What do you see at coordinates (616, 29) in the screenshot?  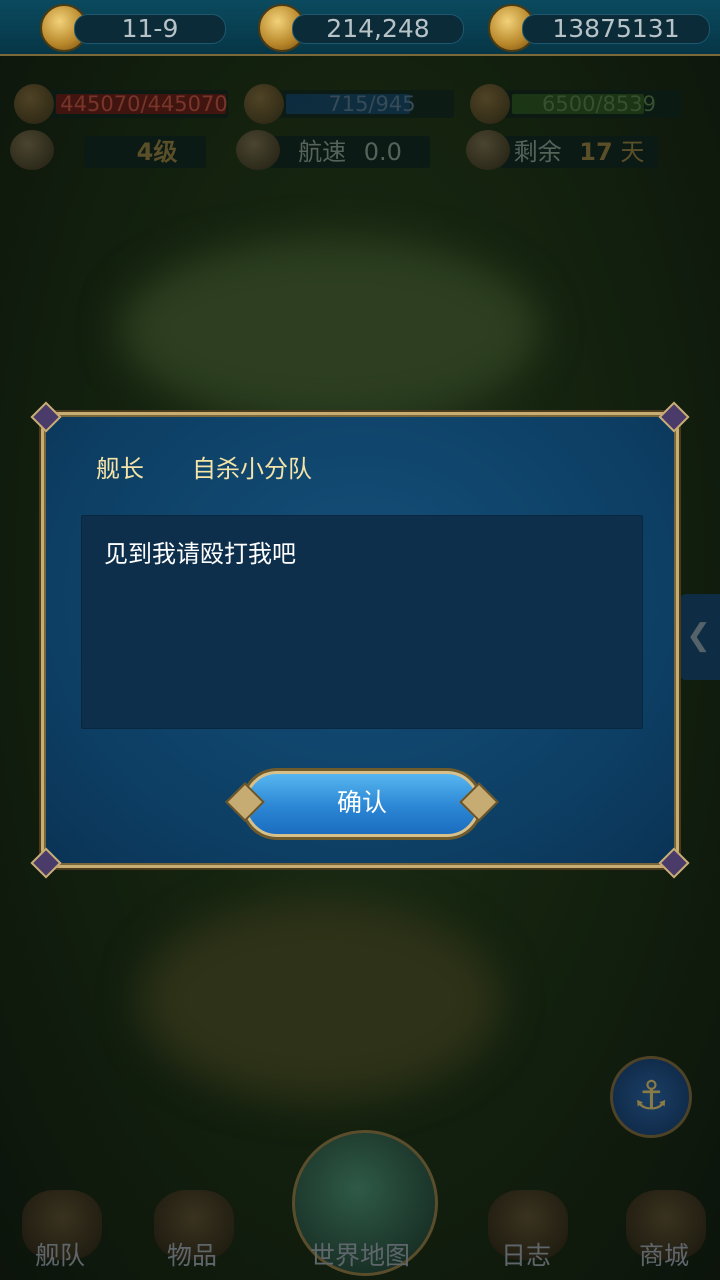 I see `gold-value: 13875131` at bounding box center [616, 29].